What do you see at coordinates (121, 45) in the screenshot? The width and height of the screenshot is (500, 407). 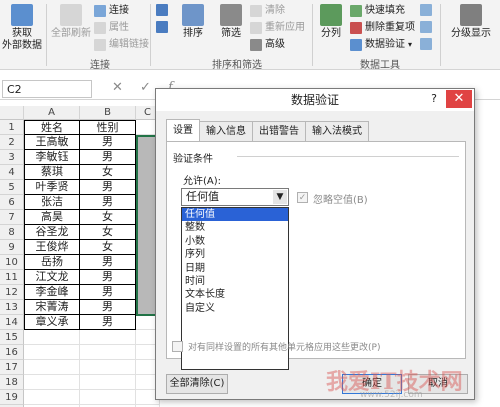 I see `edit-links-button: 编辑链接` at bounding box center [121, 45].